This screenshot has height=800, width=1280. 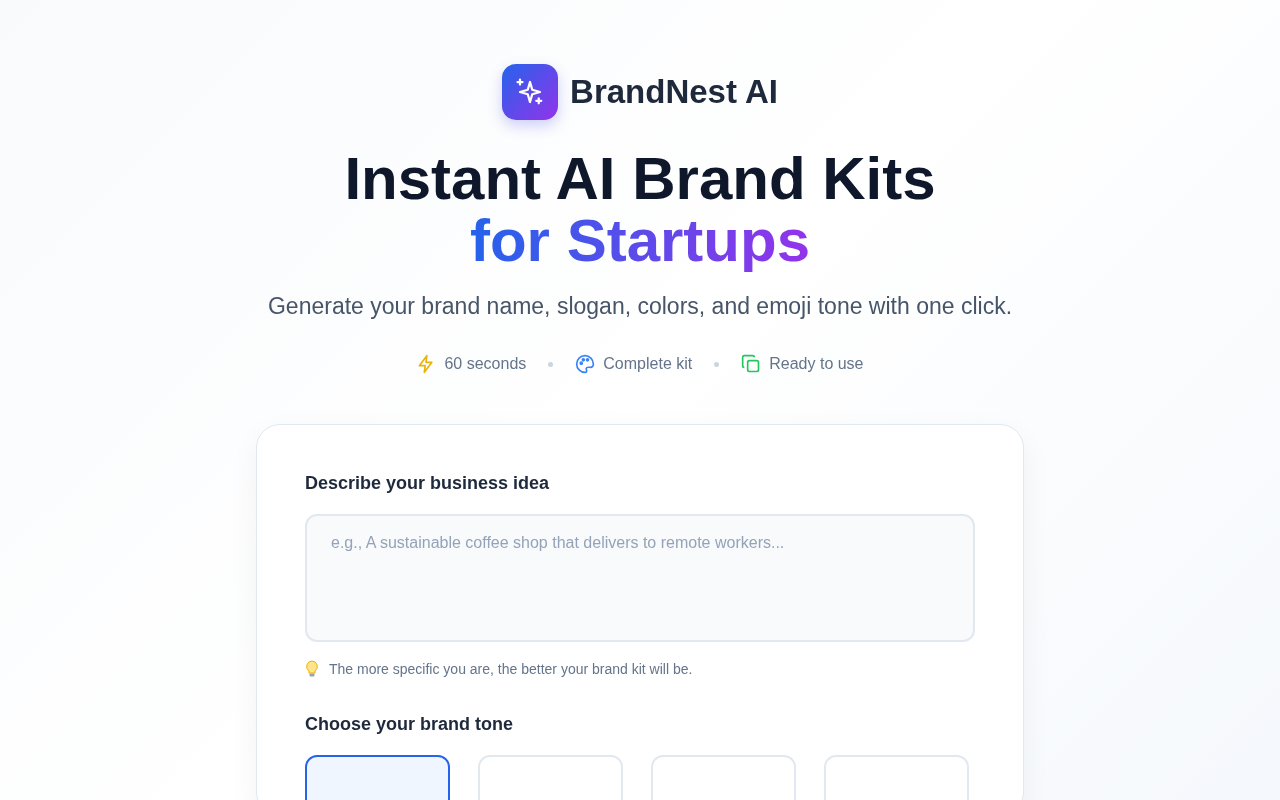 What do you see at coordinates (751, 364) in the screenshot?
I see `copy-icon` at bounding box center [751, 364].